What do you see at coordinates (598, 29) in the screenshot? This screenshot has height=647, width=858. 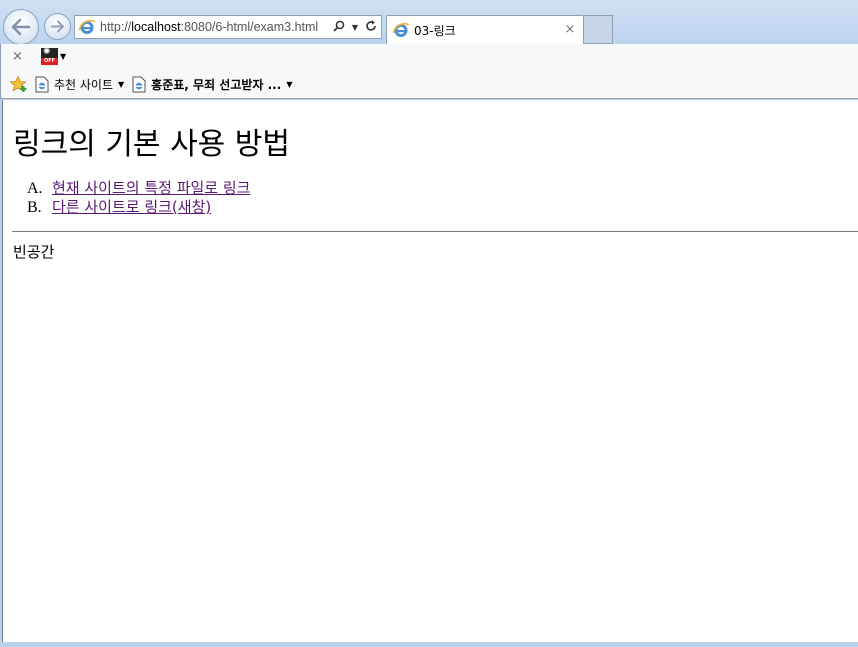 I see `new-tab-button` at bounding box center [598, 29].